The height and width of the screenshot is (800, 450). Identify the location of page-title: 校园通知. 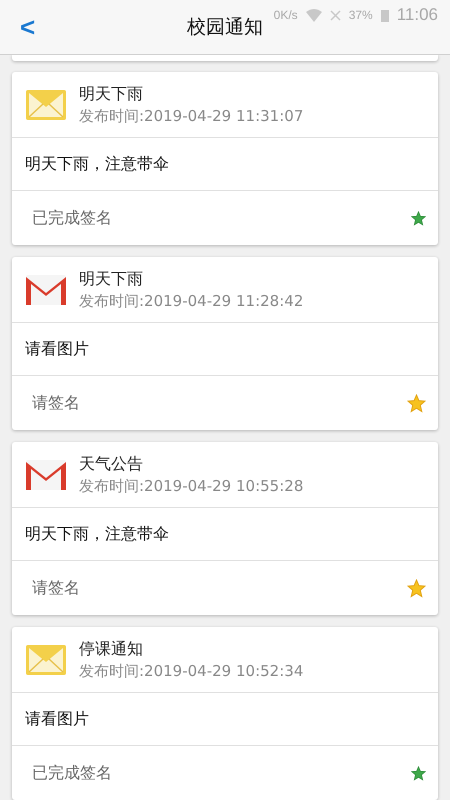
(225, 27).